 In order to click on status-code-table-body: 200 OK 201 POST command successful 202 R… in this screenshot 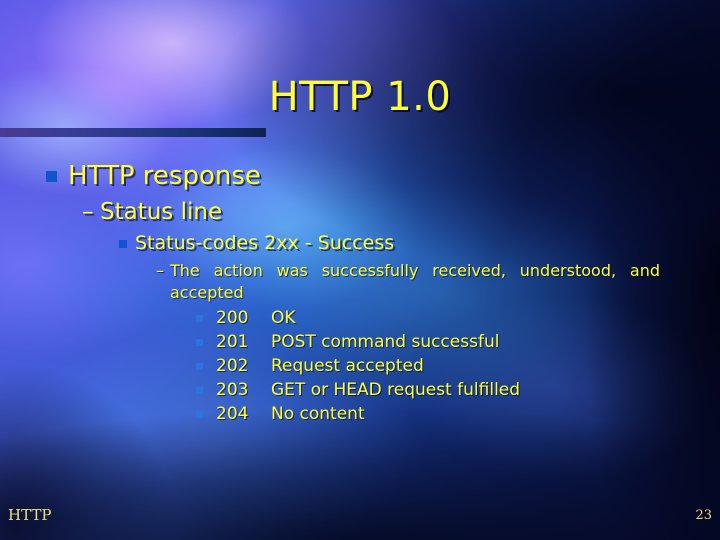, I will do `click(358, 366)`.